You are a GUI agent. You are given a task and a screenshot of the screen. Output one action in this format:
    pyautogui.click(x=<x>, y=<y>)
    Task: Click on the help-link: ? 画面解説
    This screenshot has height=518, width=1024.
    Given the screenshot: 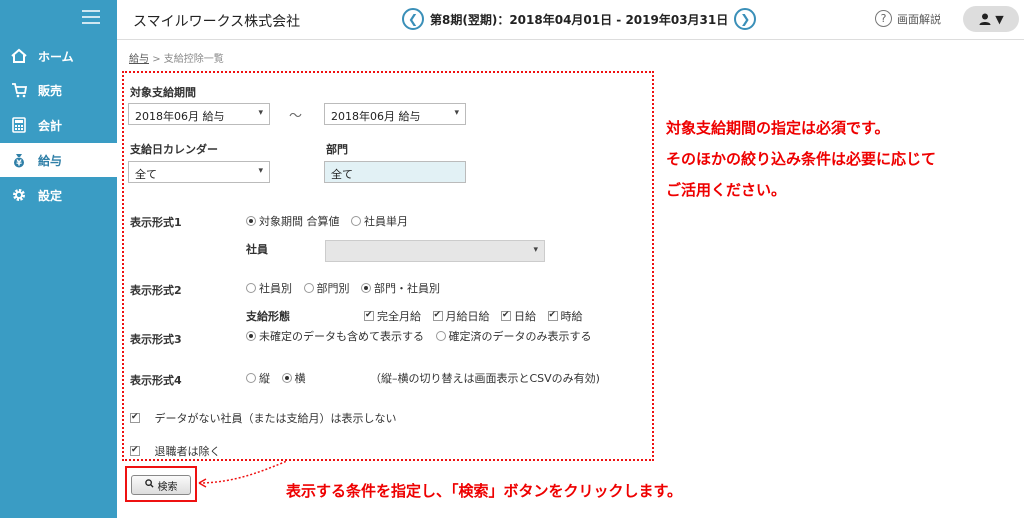 What is the action you would take?
    pyautogui.click(x=908, y=18)
    